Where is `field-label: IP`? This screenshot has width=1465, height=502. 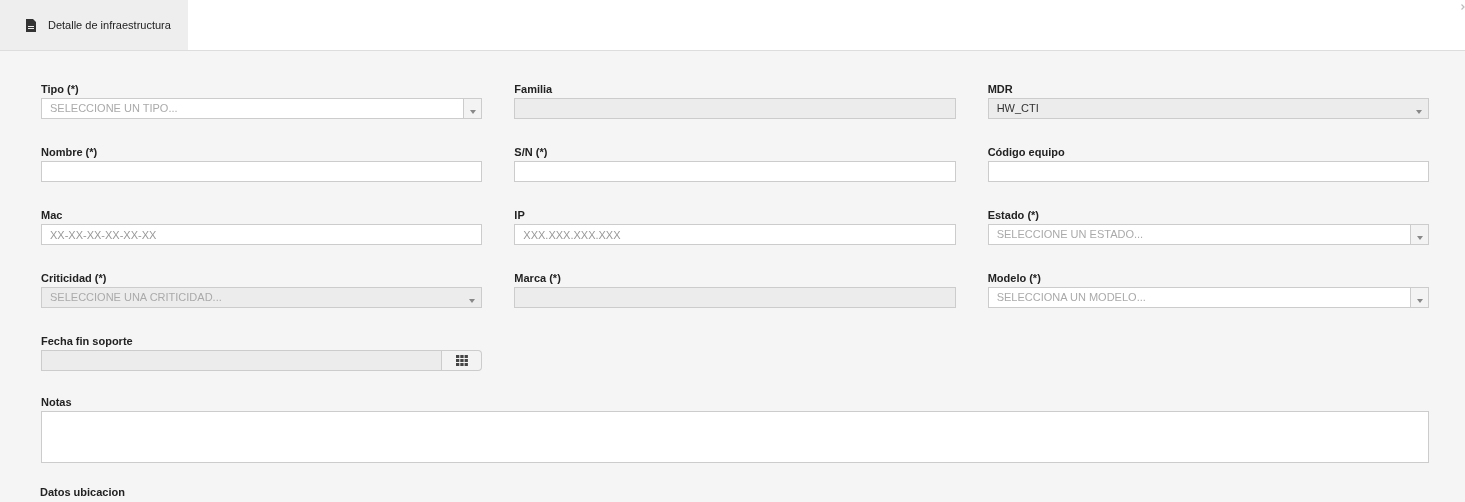 field-label: IP is located at coordinates (520, 215).